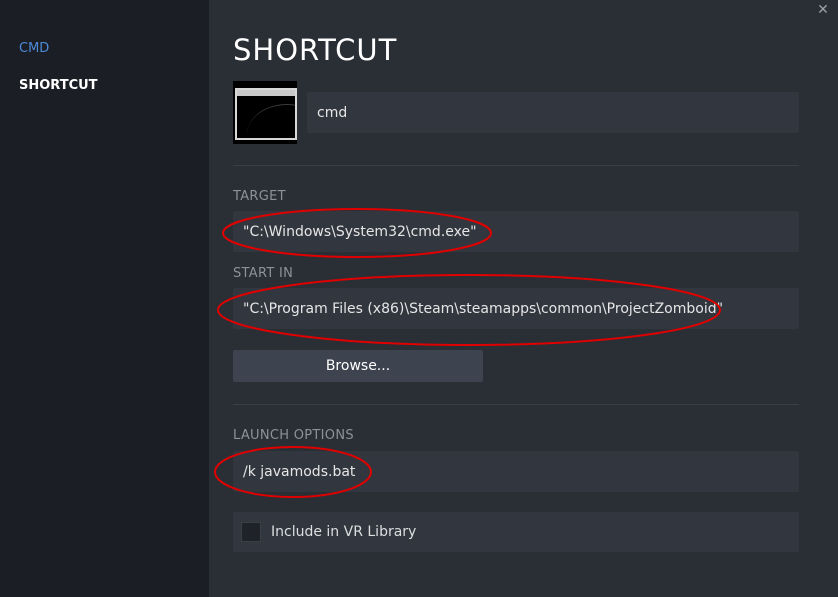 The width and height of the screenshot is (838, 597). What do you see at coordinates (34, 48) in the screenshot?
I see `sidebar-item-cmd: CMD` at bounding box center [34, 48].